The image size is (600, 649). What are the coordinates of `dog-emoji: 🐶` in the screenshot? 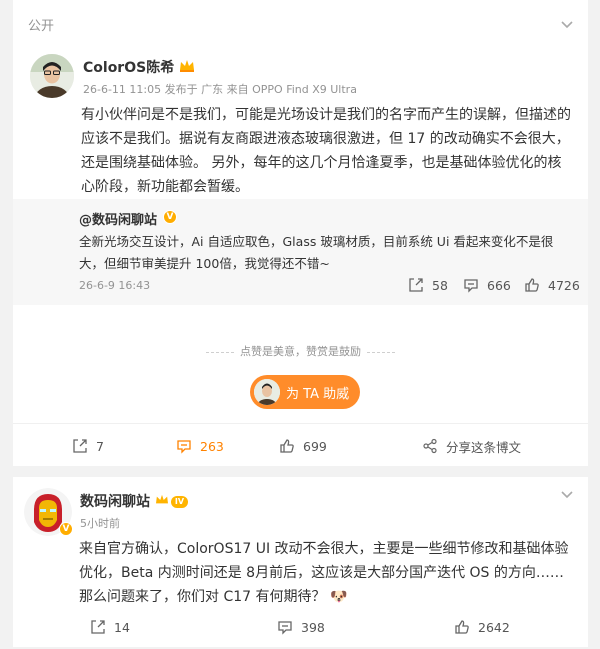 It's located at (338, 597).